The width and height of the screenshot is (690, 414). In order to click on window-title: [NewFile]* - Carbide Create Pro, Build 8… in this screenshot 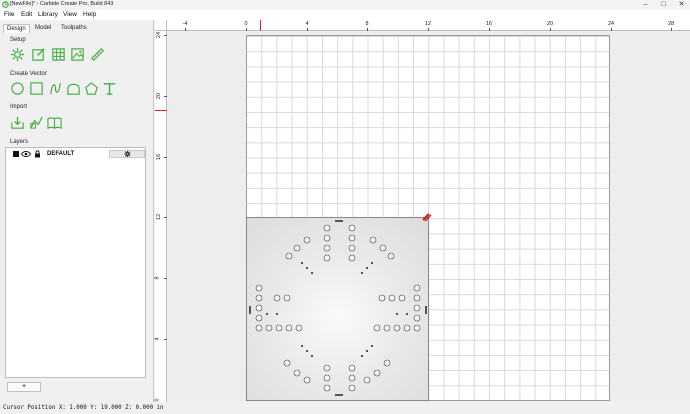, I will do `click(62, 4)`.